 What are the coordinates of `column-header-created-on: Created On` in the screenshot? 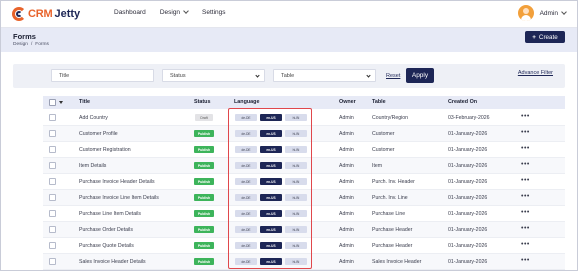 It's located at (462, 102).